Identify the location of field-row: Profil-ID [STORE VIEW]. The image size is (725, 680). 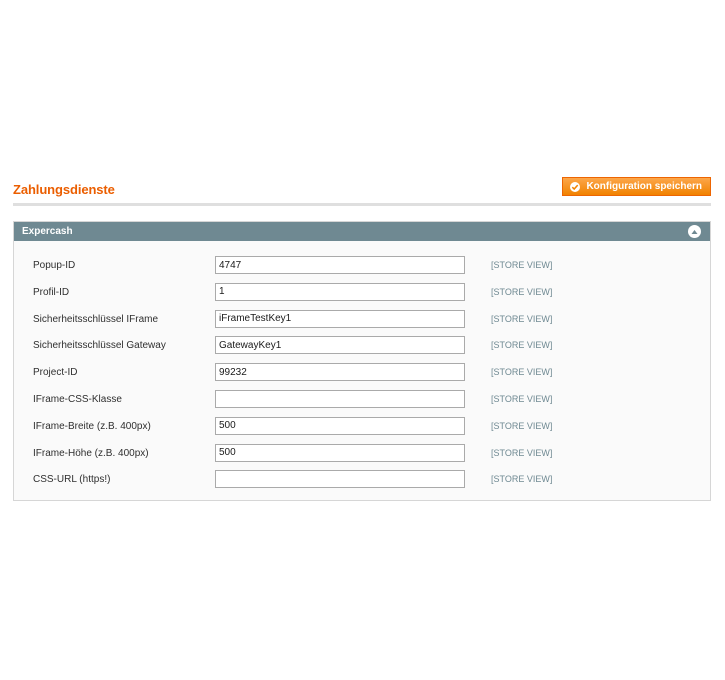
(362, 296).